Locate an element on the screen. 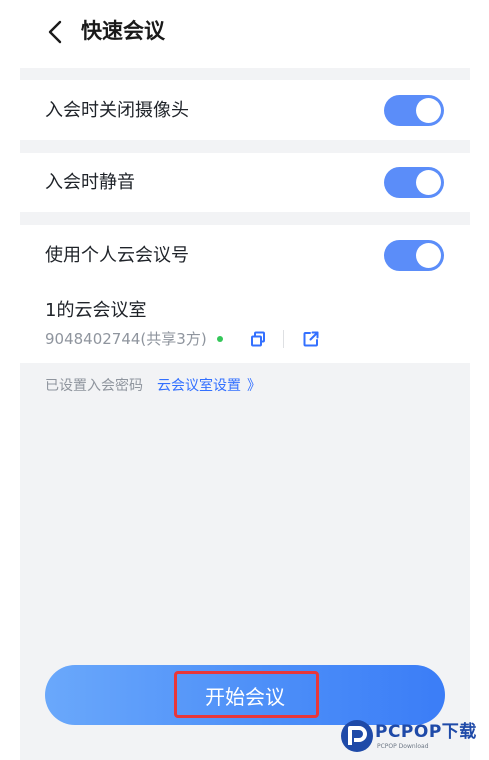 The width and height of the screenshot is (489, 760). back-button is located at coordinates (56, 32).